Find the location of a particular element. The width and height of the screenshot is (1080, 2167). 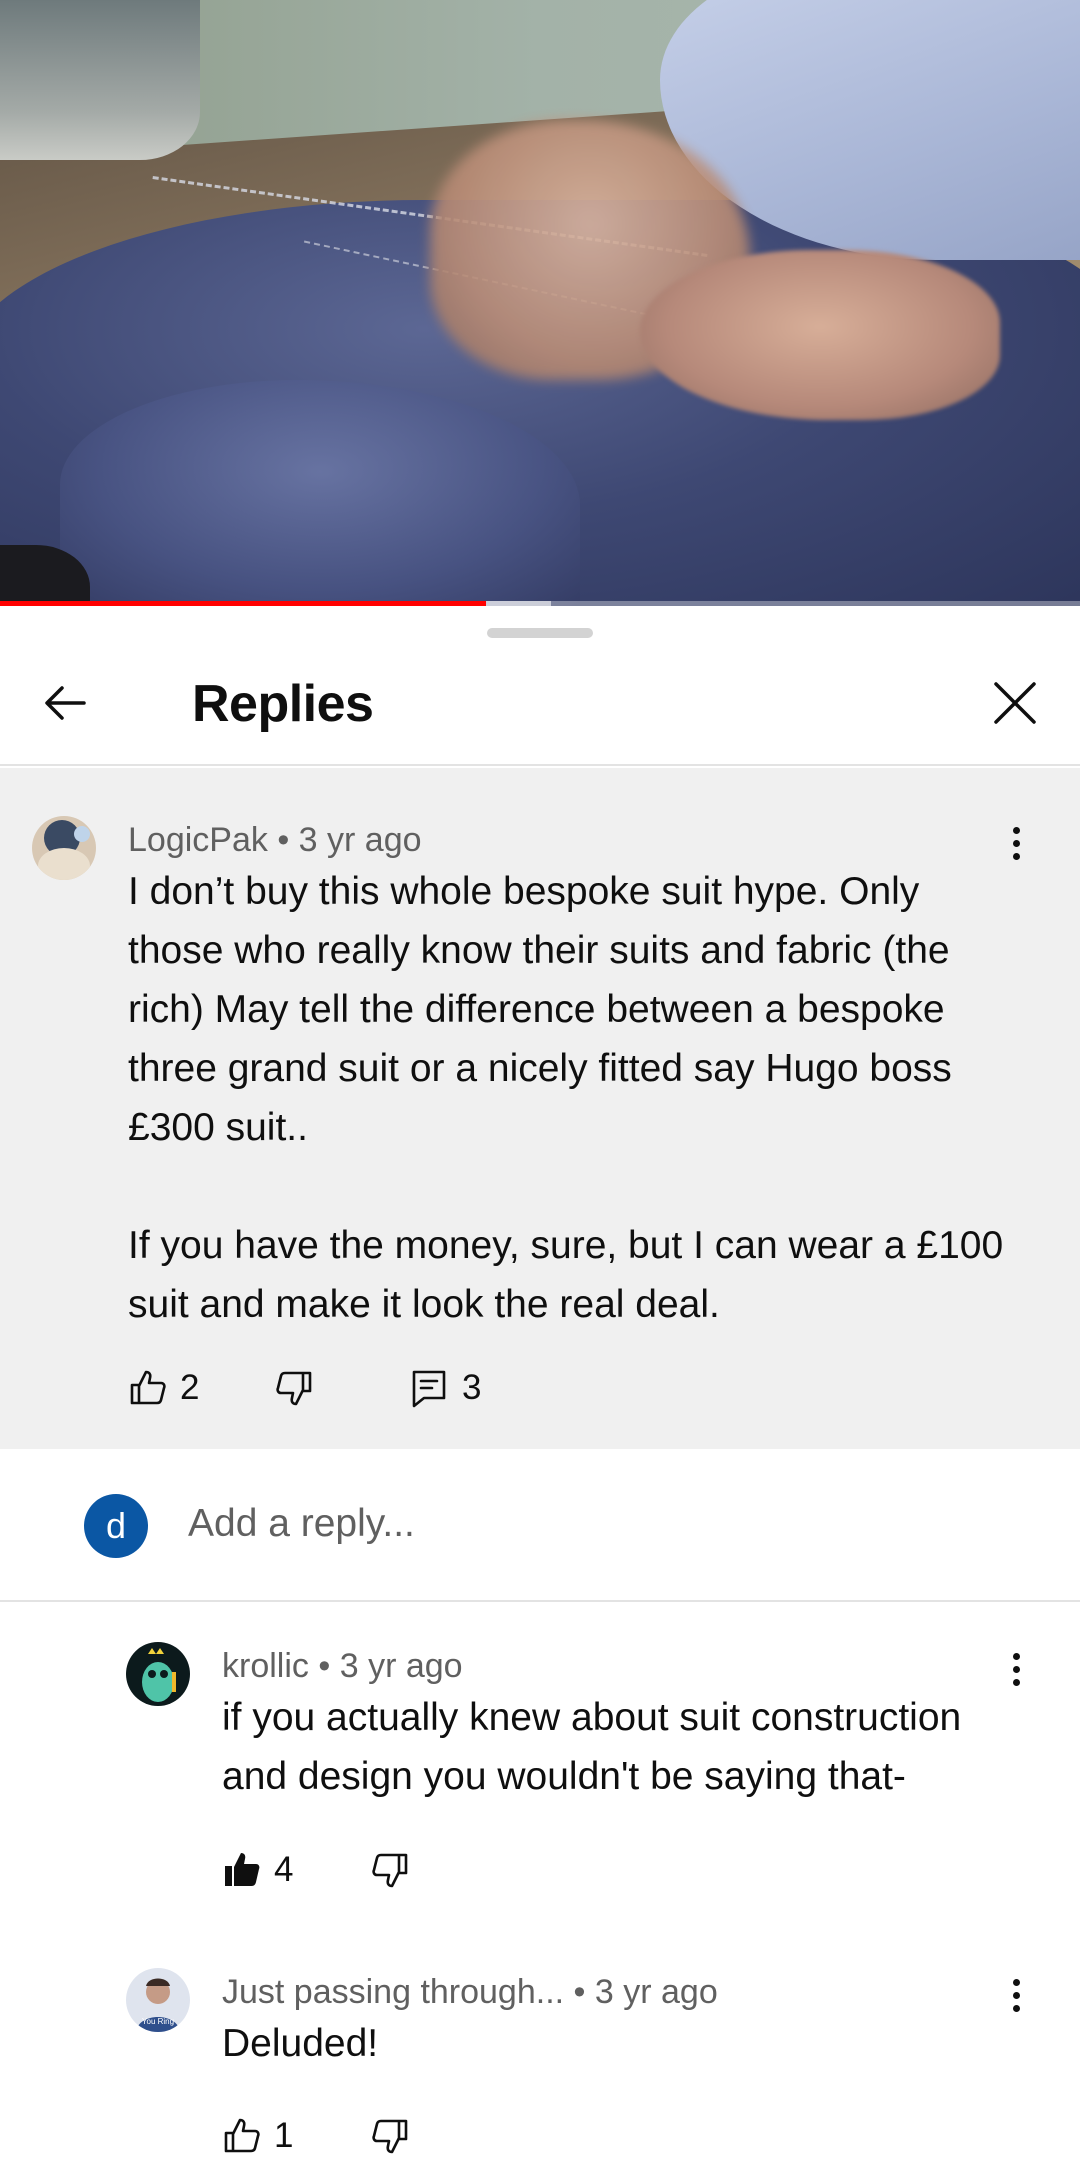

arrow-left-icon is located at coordinates (65, 703).